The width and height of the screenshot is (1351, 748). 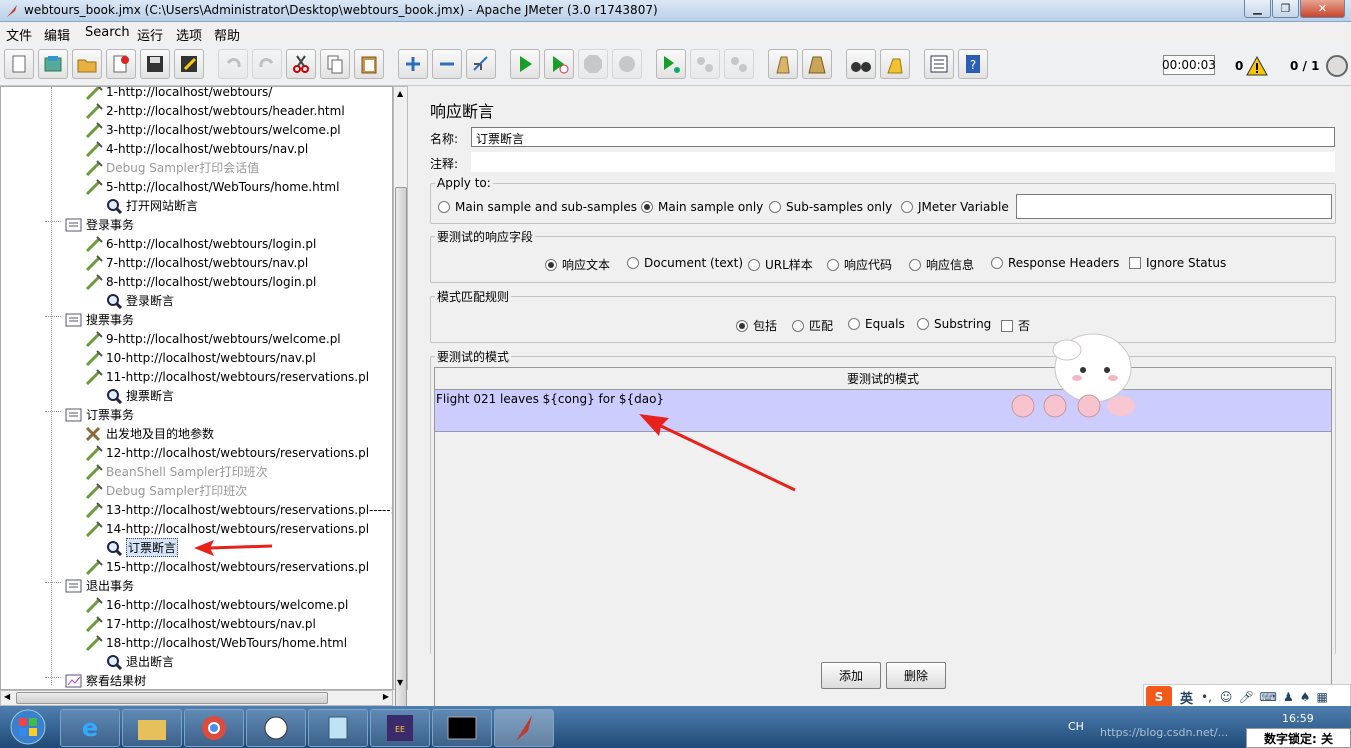 I want to click on reset-search-button, so click(x=895, y=64).